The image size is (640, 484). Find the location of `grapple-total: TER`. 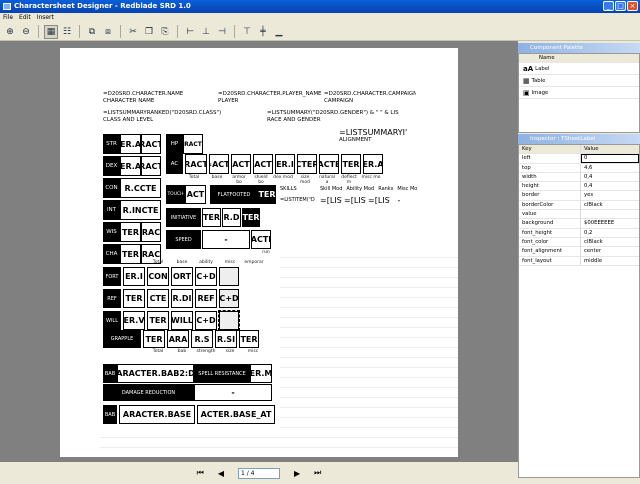

grapple-total: TER is located at coordinates (154, 339).